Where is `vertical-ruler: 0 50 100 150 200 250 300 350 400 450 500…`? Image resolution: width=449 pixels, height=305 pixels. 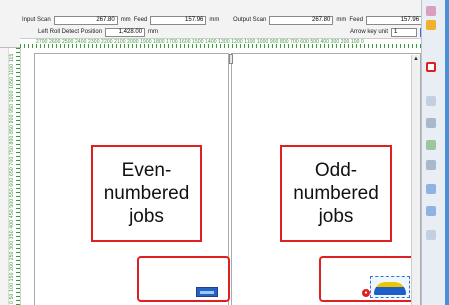
vertical-ruler: 0 50 100 150 200 250 300 350 400 450 500… is located at coordinates (15, 176).